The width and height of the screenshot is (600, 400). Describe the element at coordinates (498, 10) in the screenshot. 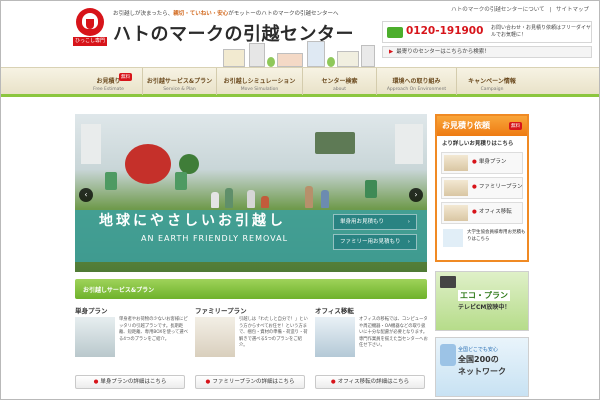

I see `about-link: ハトのマークの引越センターについて` at that location.